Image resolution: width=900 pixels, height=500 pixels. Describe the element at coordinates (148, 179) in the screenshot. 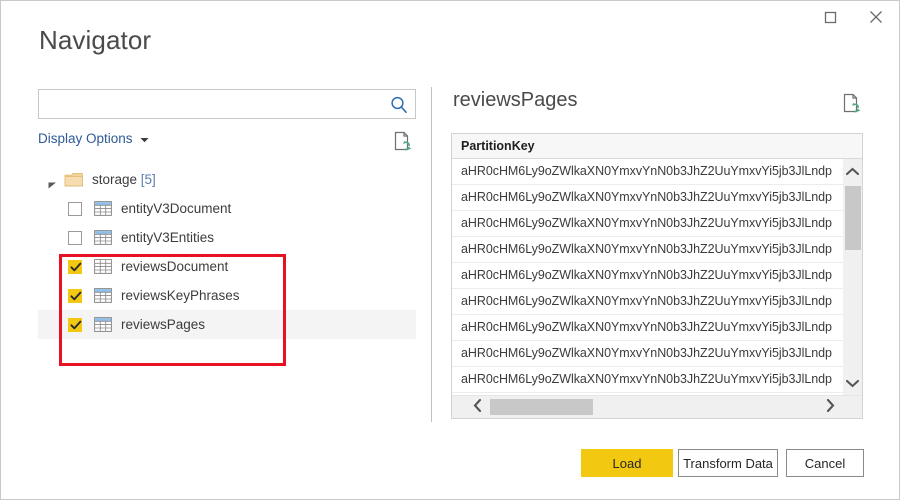

I see `tree-root-count: [5]` at that location.